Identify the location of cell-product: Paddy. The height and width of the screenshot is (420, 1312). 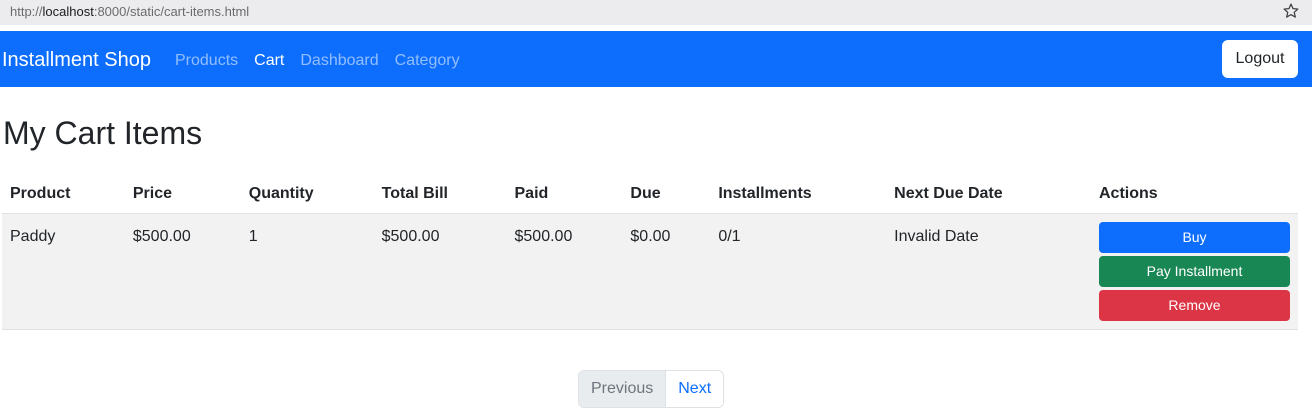
(63, 271).